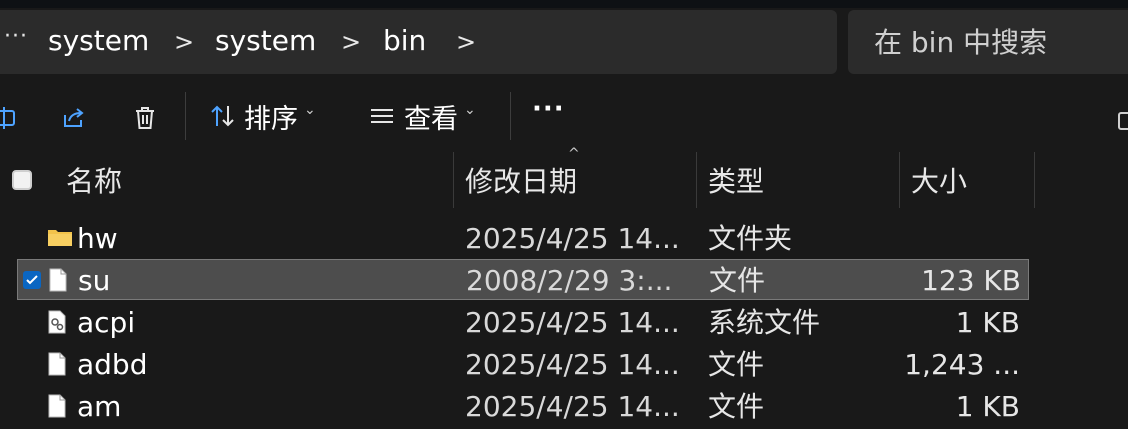  I want to click on folder-icon, so click(60, 238).